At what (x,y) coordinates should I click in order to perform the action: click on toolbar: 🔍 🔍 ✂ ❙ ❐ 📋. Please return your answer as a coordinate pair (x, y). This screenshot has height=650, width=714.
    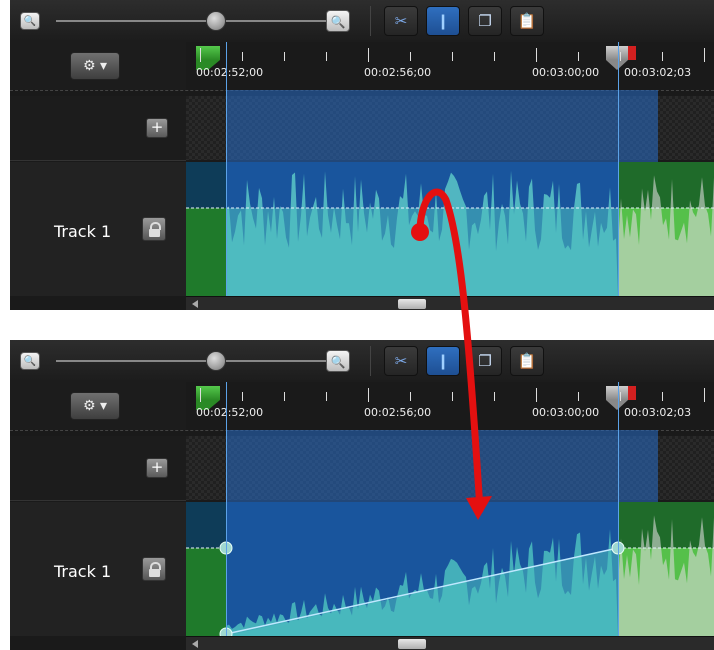
    Looking at the image, I should click on (362, 361).